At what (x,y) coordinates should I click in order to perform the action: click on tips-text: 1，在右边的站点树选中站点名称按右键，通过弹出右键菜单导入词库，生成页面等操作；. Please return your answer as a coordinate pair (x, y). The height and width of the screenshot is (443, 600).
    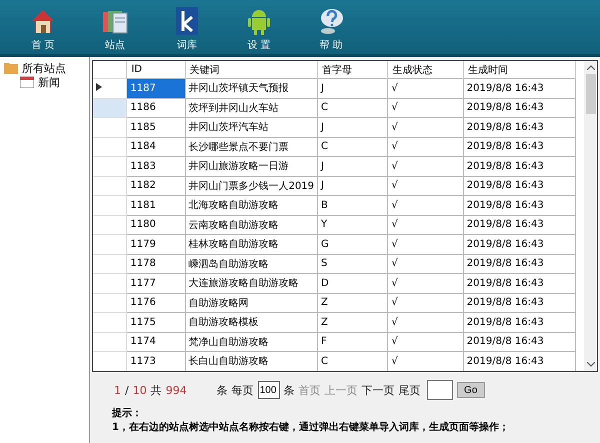
    Looking at the image, I should click on (311, 427).